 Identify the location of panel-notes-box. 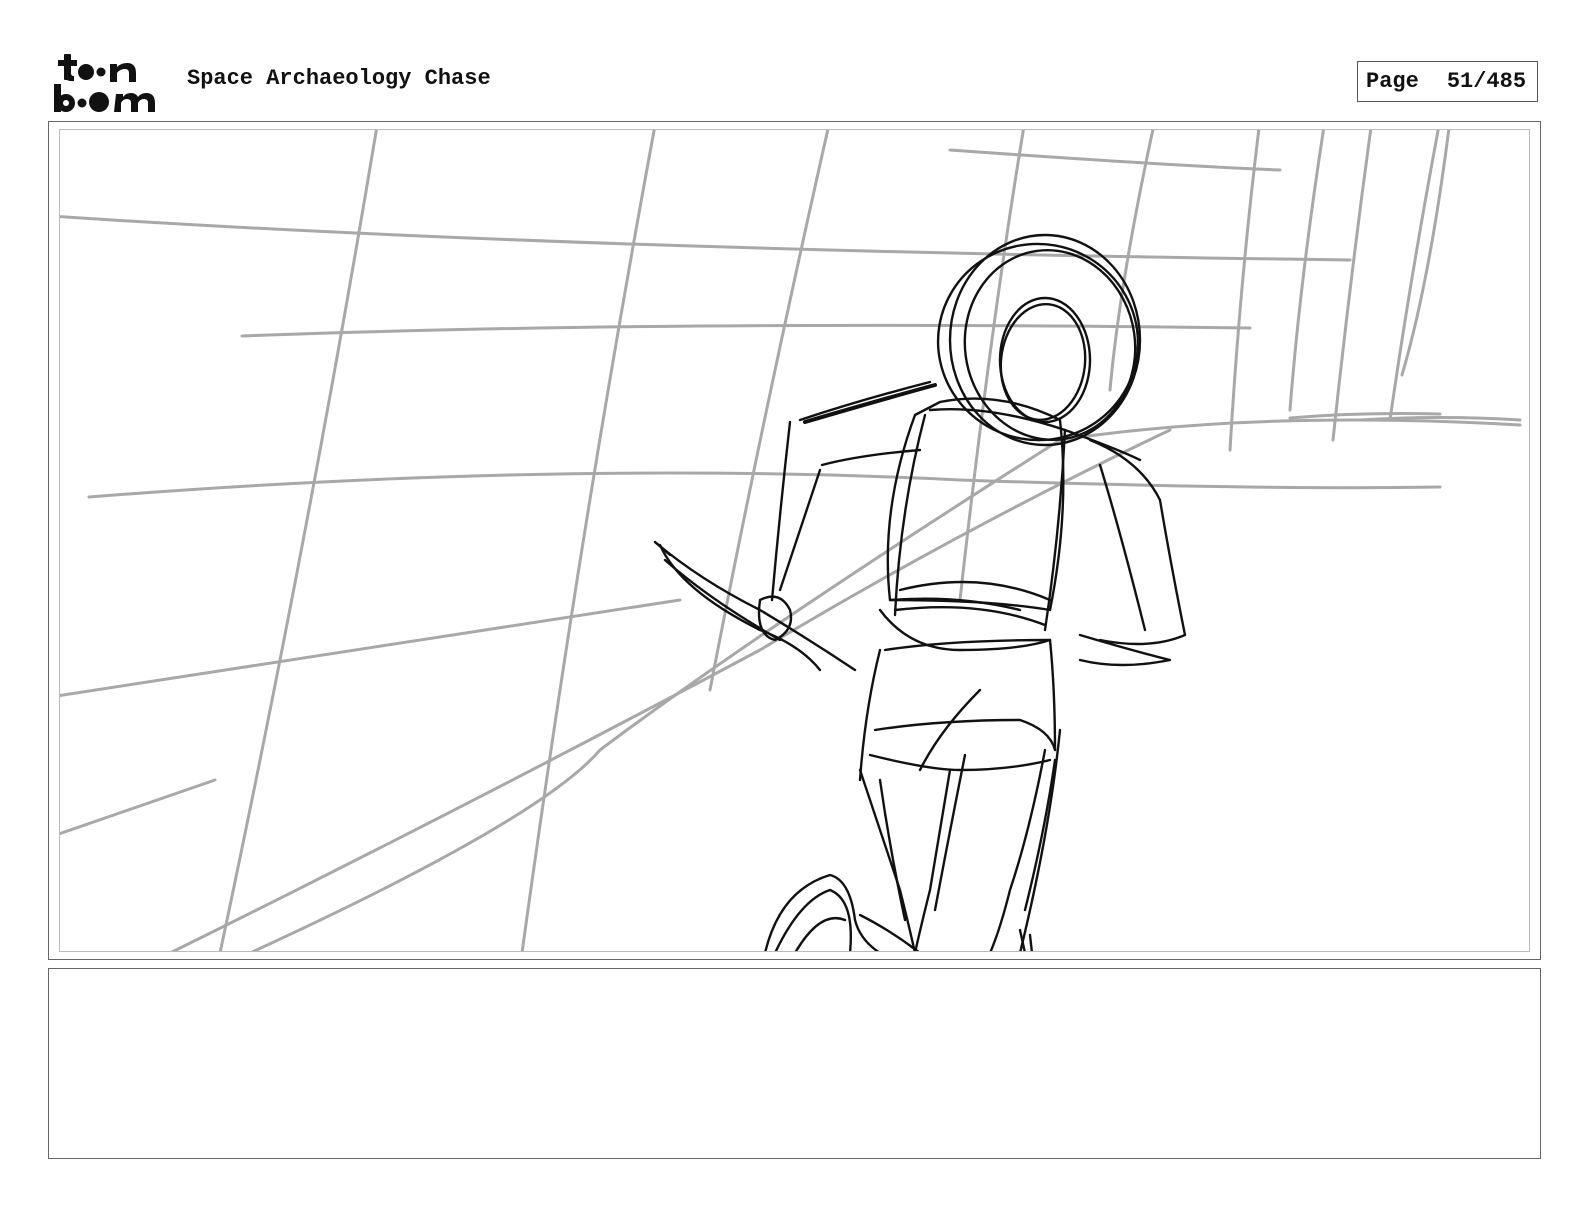
(794, 1063).